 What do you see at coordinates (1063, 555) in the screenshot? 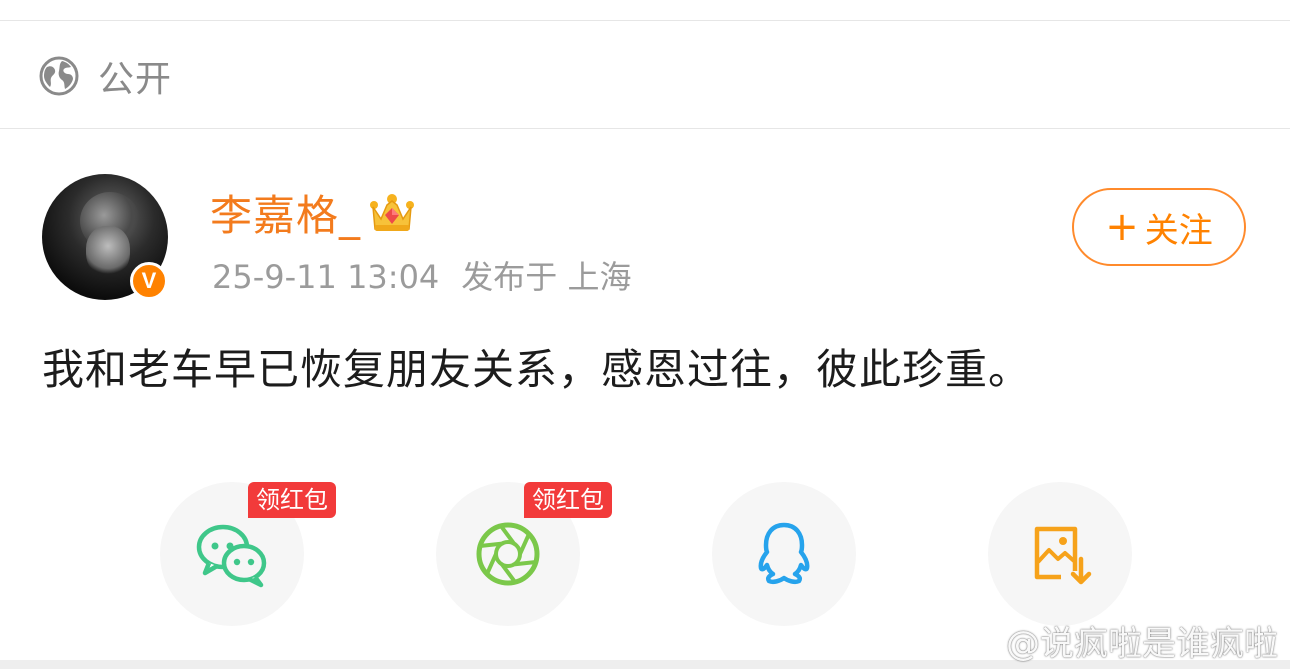
I see `save-image-icon` at bounding box center [1063, 555].